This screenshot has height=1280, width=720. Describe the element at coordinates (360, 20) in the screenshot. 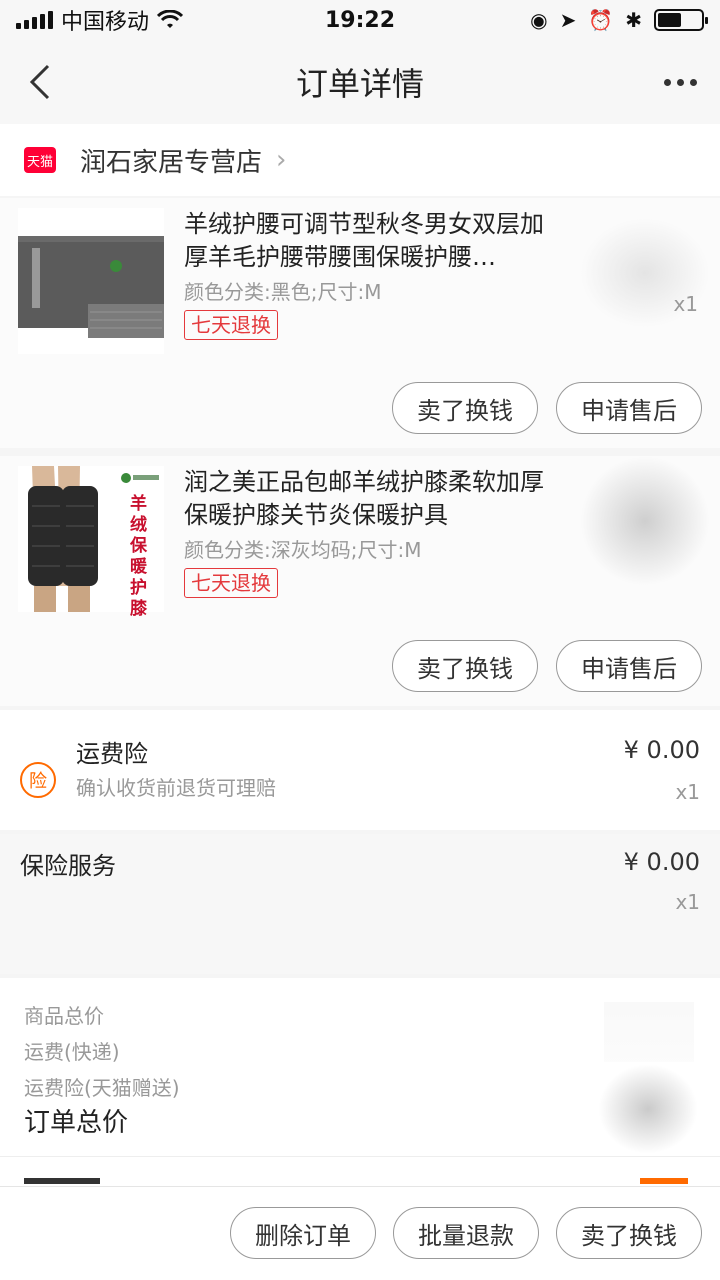

I see `status-bar: 中国移动 19:22 ◉ ➤ ⏰ ✱` at that location.